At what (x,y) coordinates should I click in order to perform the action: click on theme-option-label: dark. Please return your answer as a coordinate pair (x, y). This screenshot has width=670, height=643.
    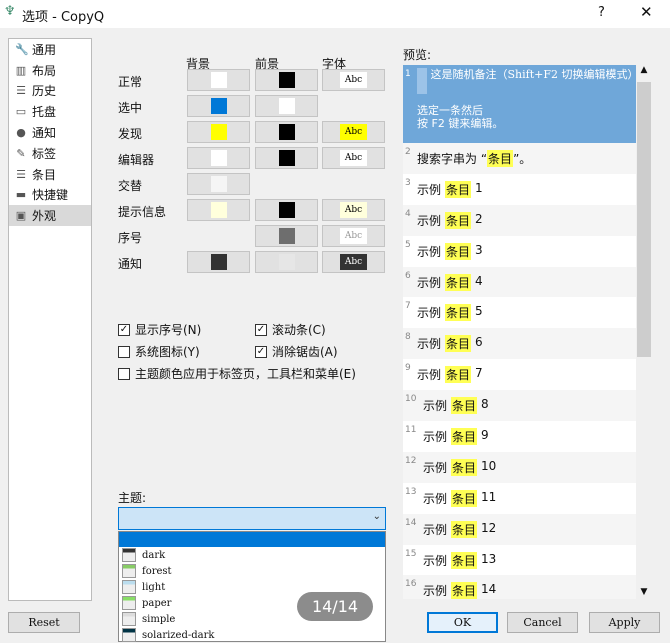
    Looking at the image, I should click on (154, 555).